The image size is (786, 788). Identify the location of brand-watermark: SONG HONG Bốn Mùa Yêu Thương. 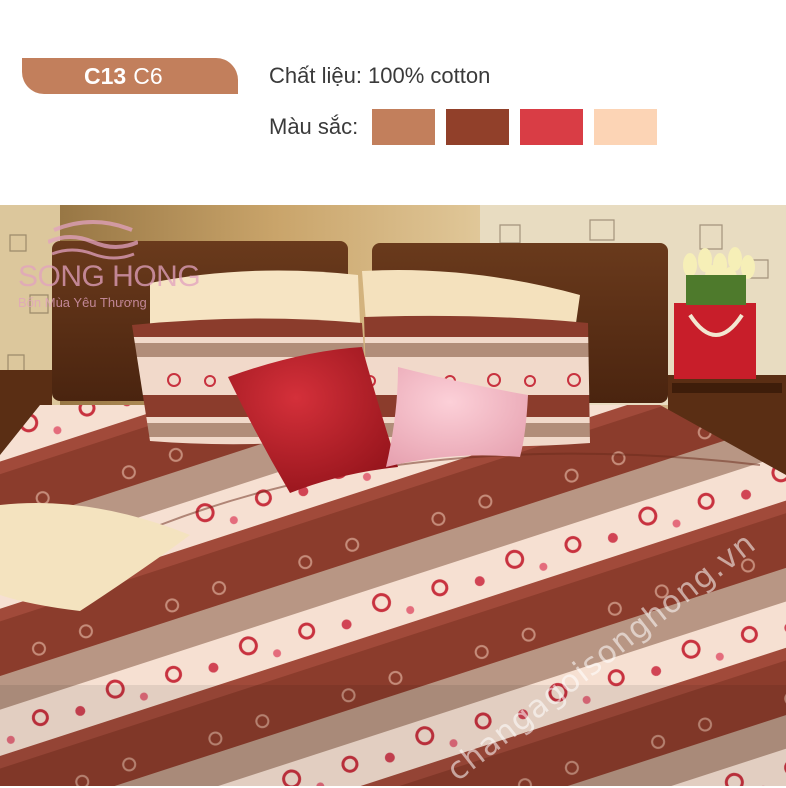
(109, 265).